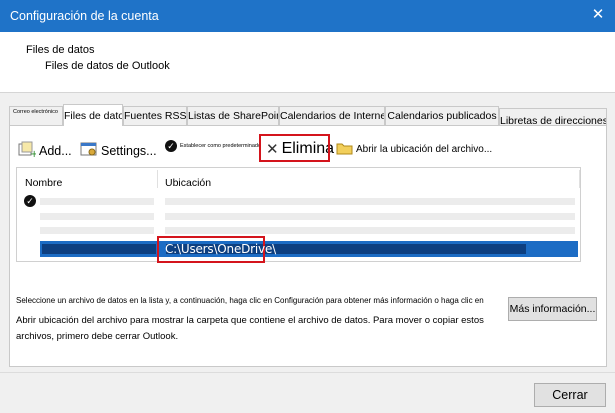 The height and width of the screenshot is (413, 615). I want to click on tab-data-files: Files de datos, so click(93, 115).